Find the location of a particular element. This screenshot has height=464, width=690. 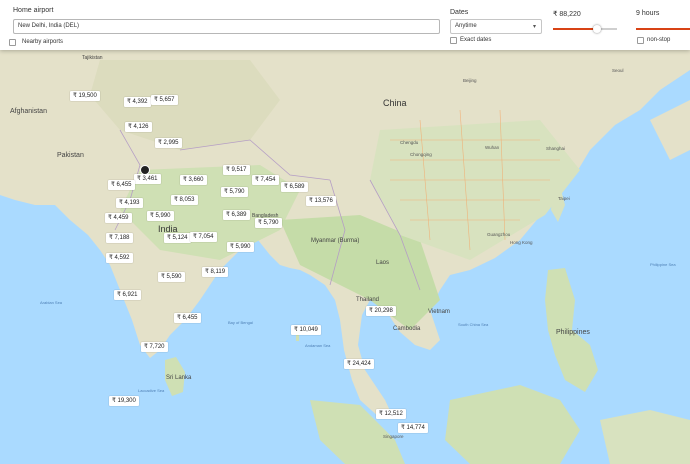

duration-slider is located at coordinates (663, 29).